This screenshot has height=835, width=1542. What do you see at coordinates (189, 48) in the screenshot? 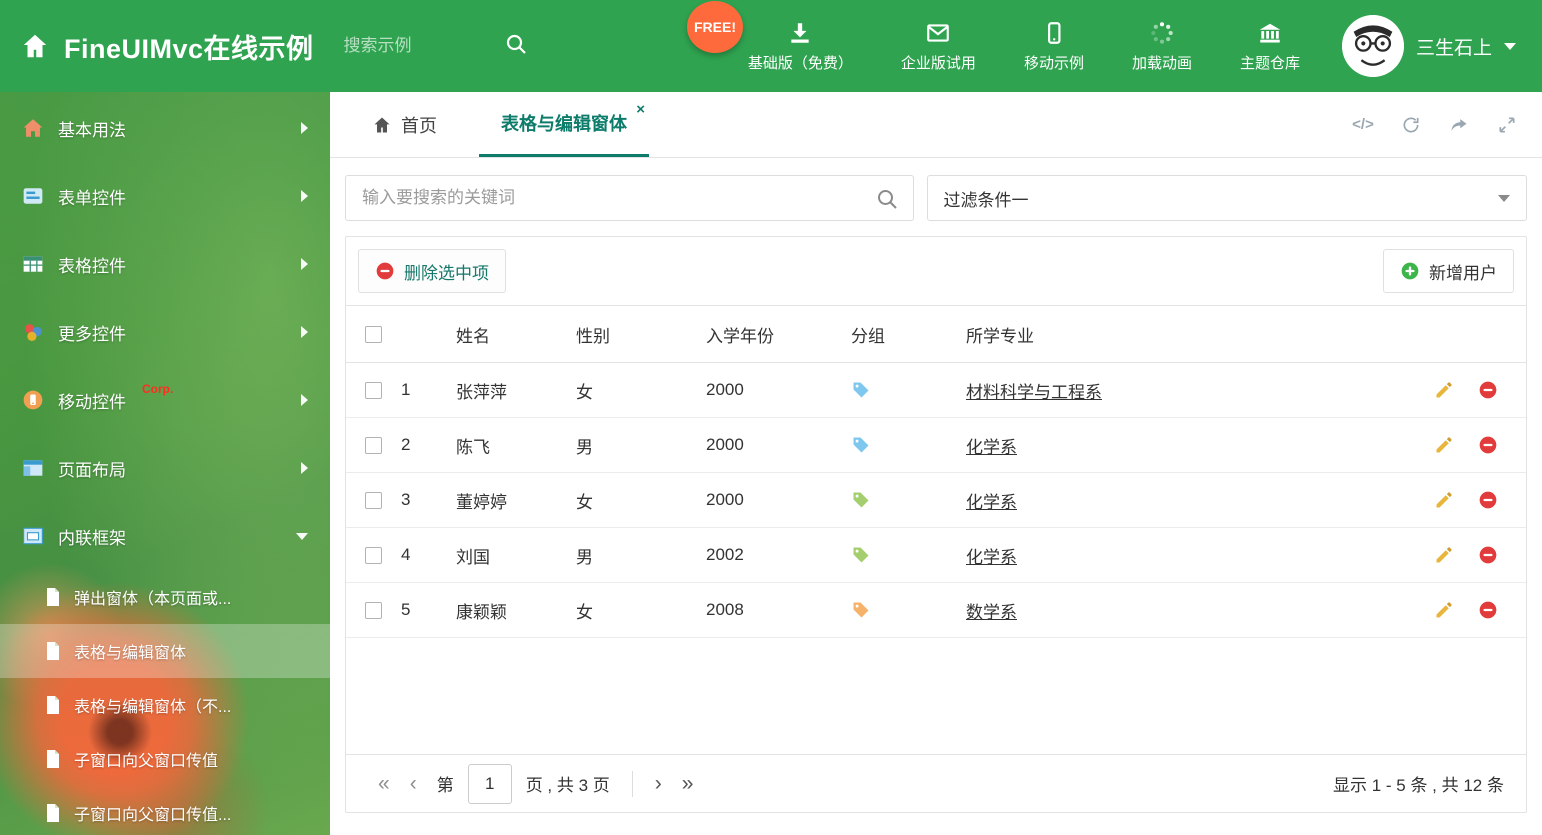
I see `app-title: FineUIMvc在线示例` at bounding box center [189, 48].